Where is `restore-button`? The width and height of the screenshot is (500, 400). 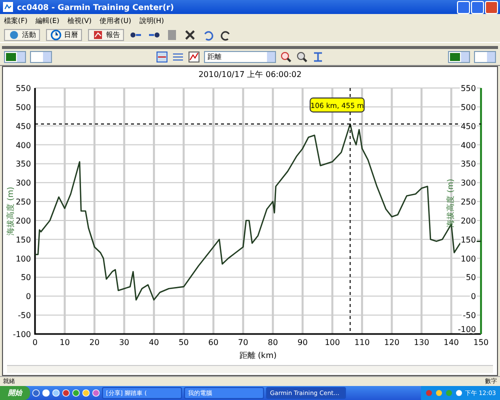 restore-button is located at coordinates (477, 7).